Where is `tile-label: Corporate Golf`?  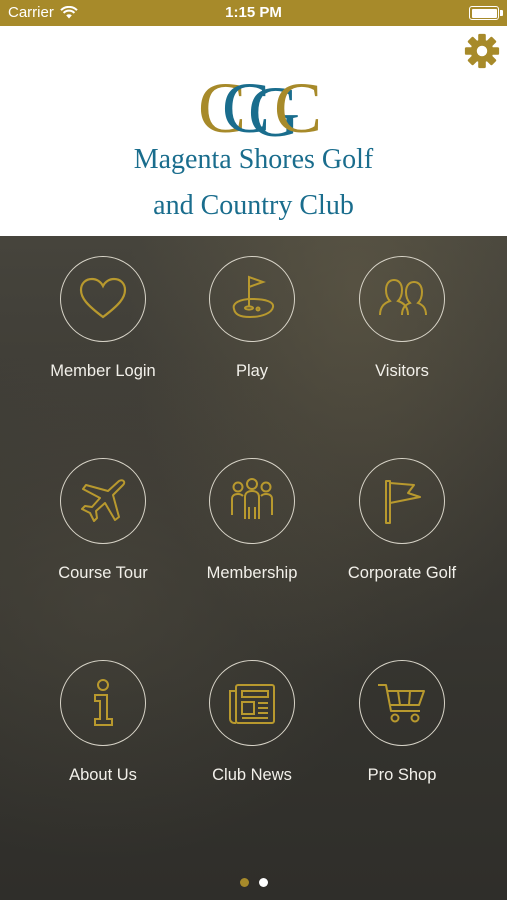
tile-label: Corporate Golf is located at coordinates (402, 573).